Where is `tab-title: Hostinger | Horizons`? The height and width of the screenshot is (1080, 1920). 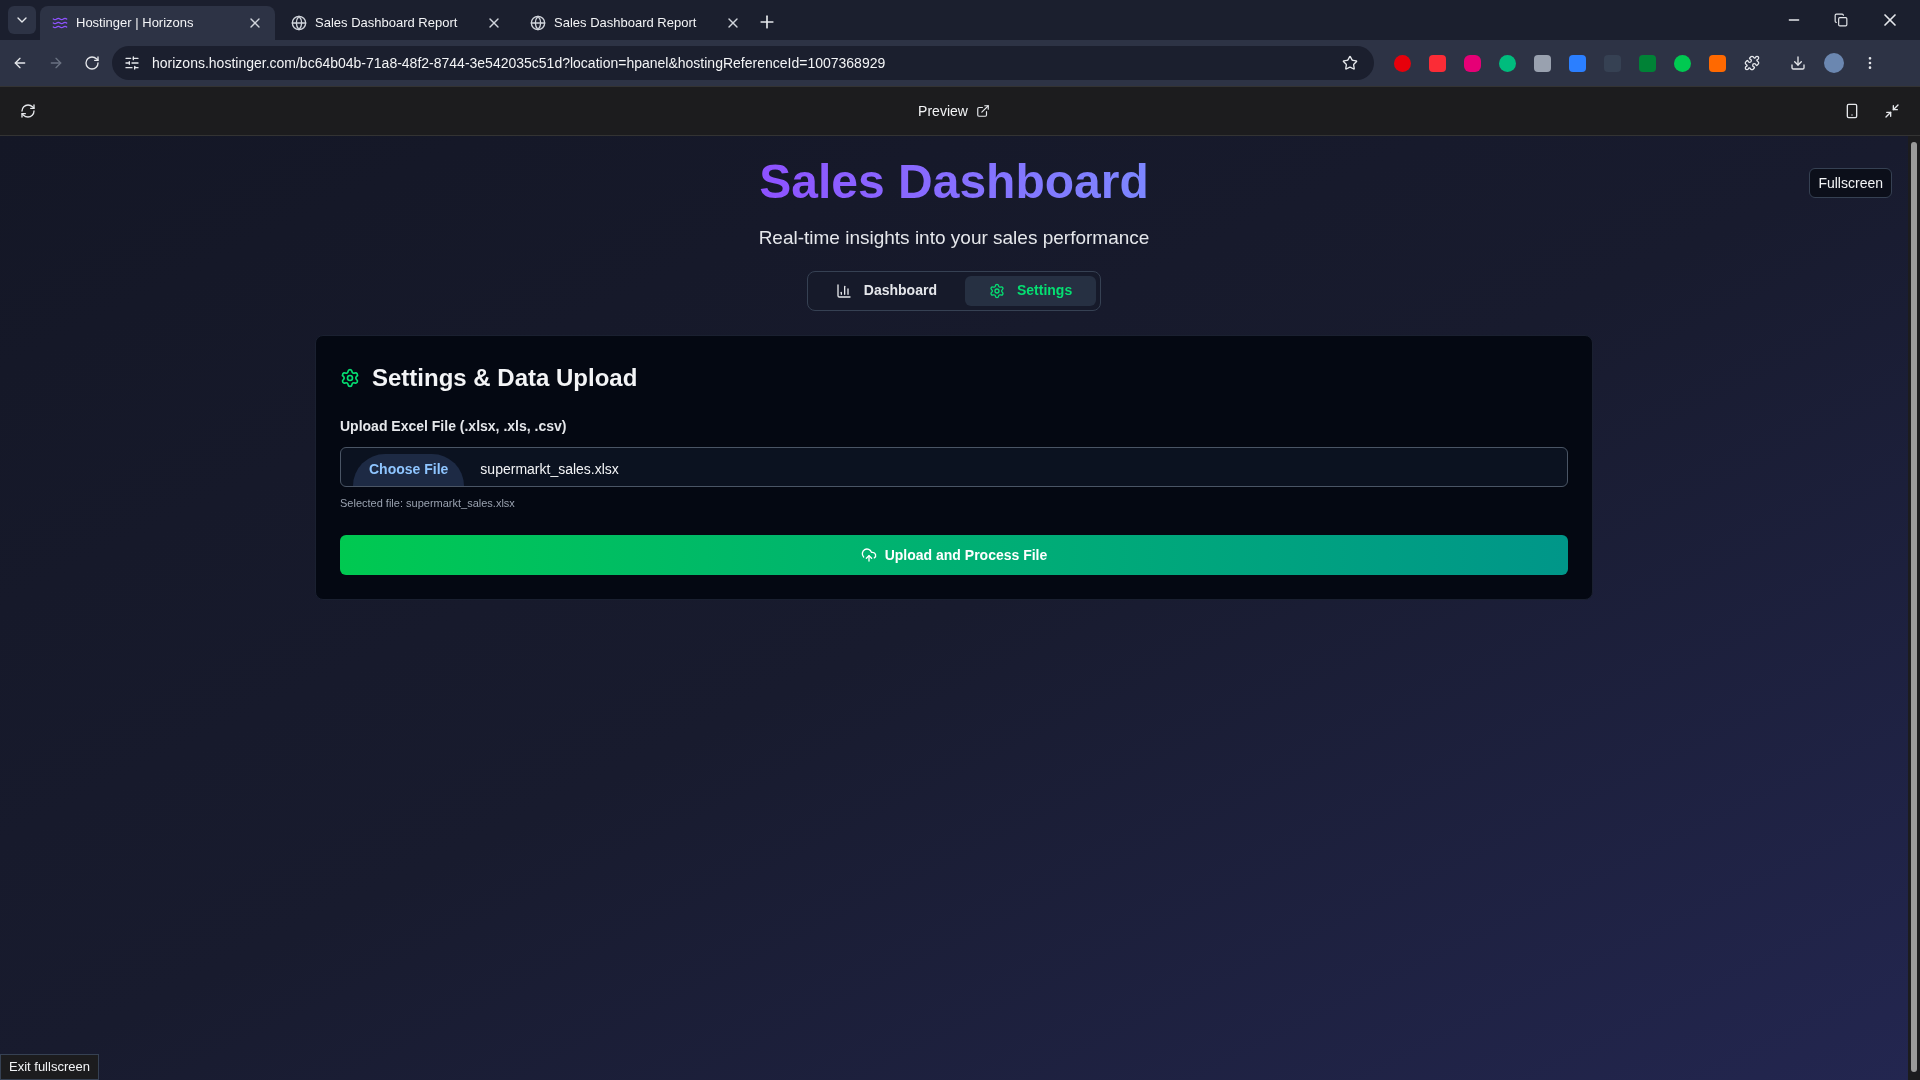 tab-title: Hostinger | Horizons is located at coordinates (135, 23).